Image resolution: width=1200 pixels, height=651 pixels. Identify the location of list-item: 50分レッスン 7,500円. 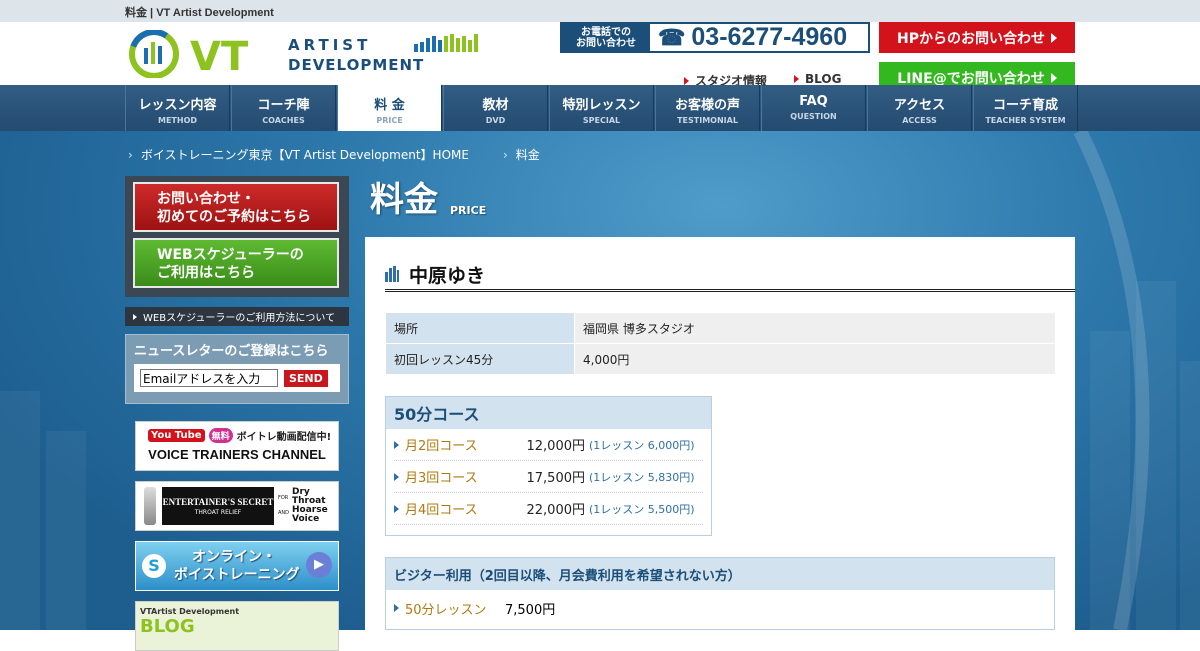
(720, 608).